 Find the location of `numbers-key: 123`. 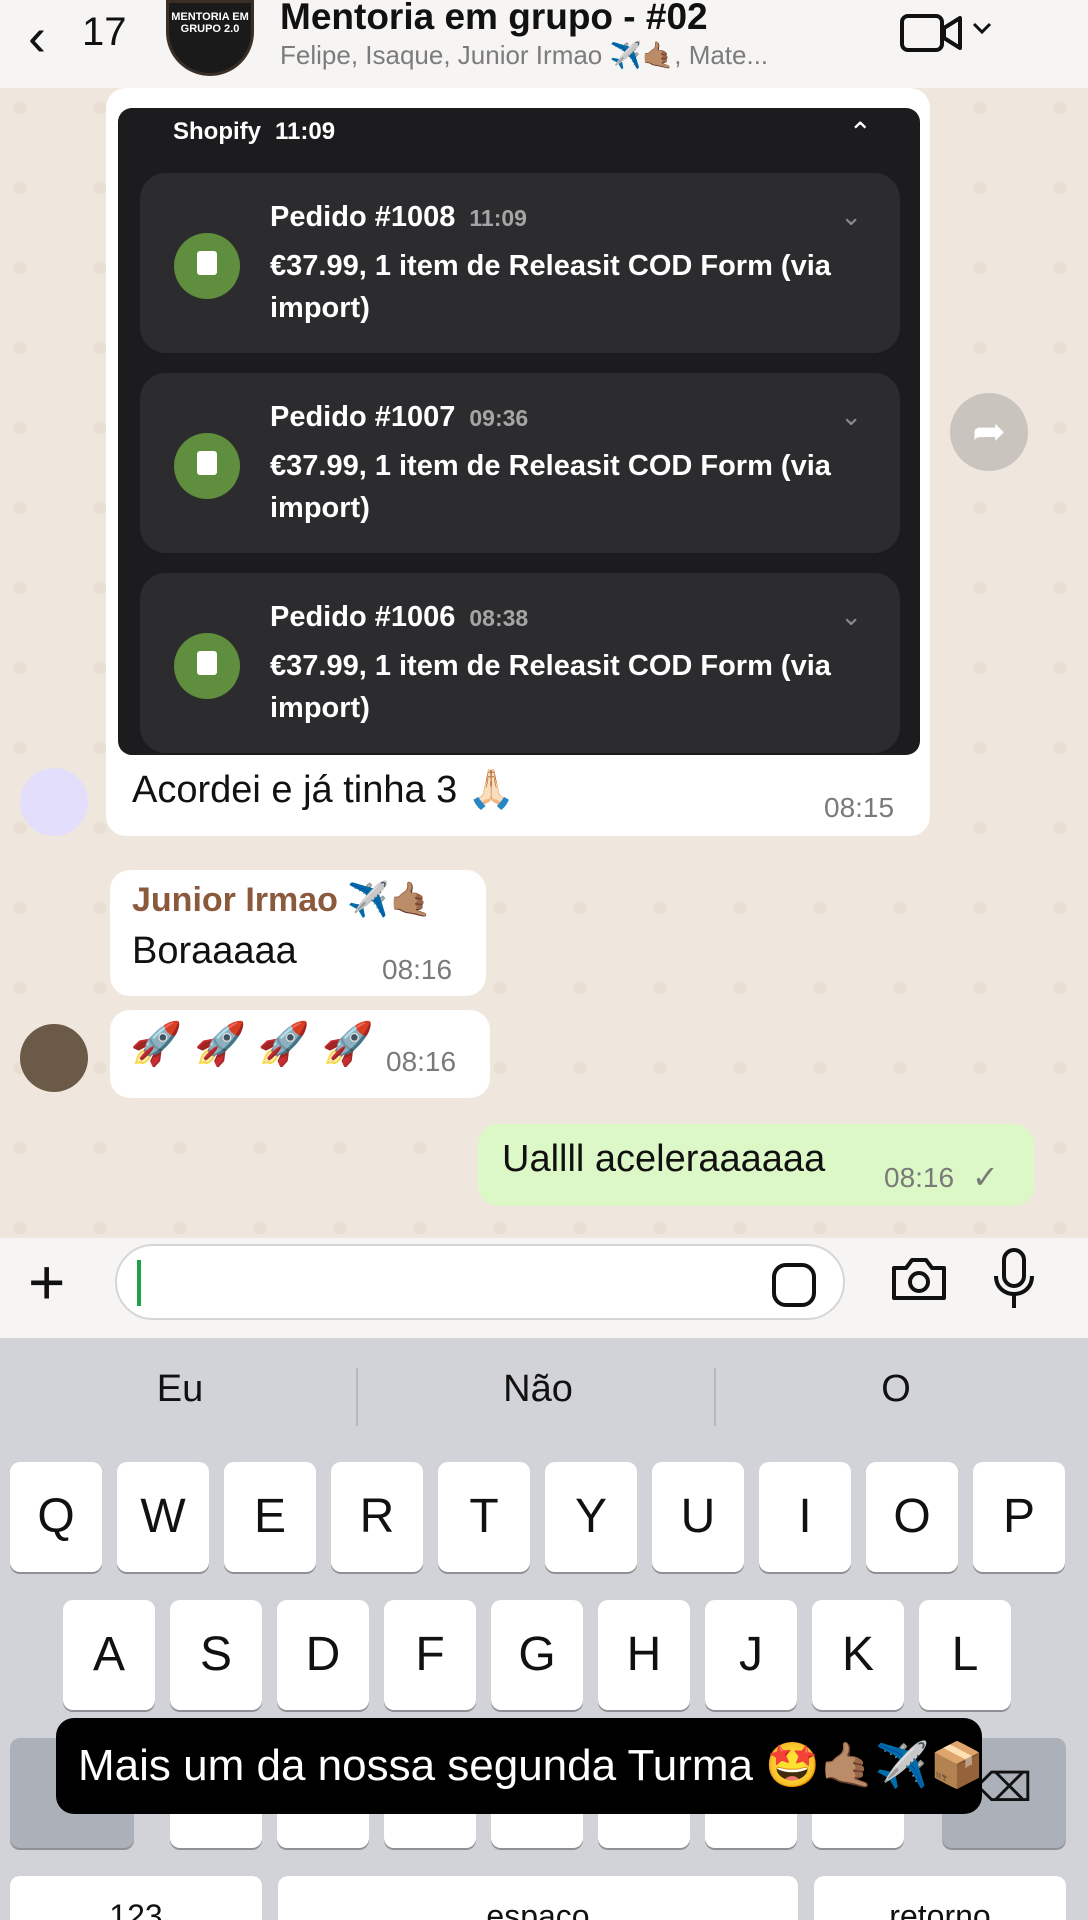

numbers-key: 123 is located at coordinates (136, 1898).